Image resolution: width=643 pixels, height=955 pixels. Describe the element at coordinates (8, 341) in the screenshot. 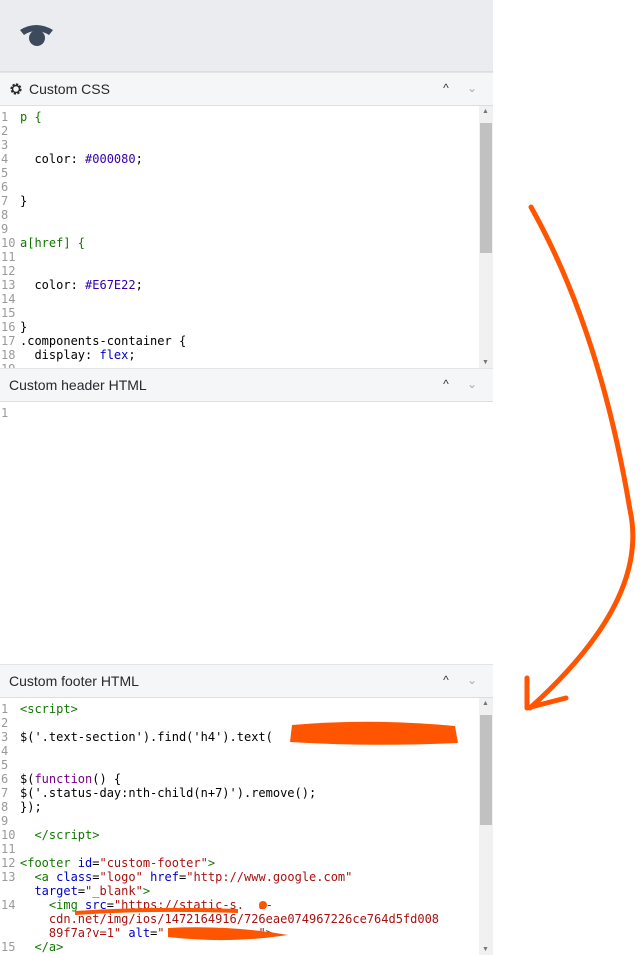

I see `line-number: 17` at that location.